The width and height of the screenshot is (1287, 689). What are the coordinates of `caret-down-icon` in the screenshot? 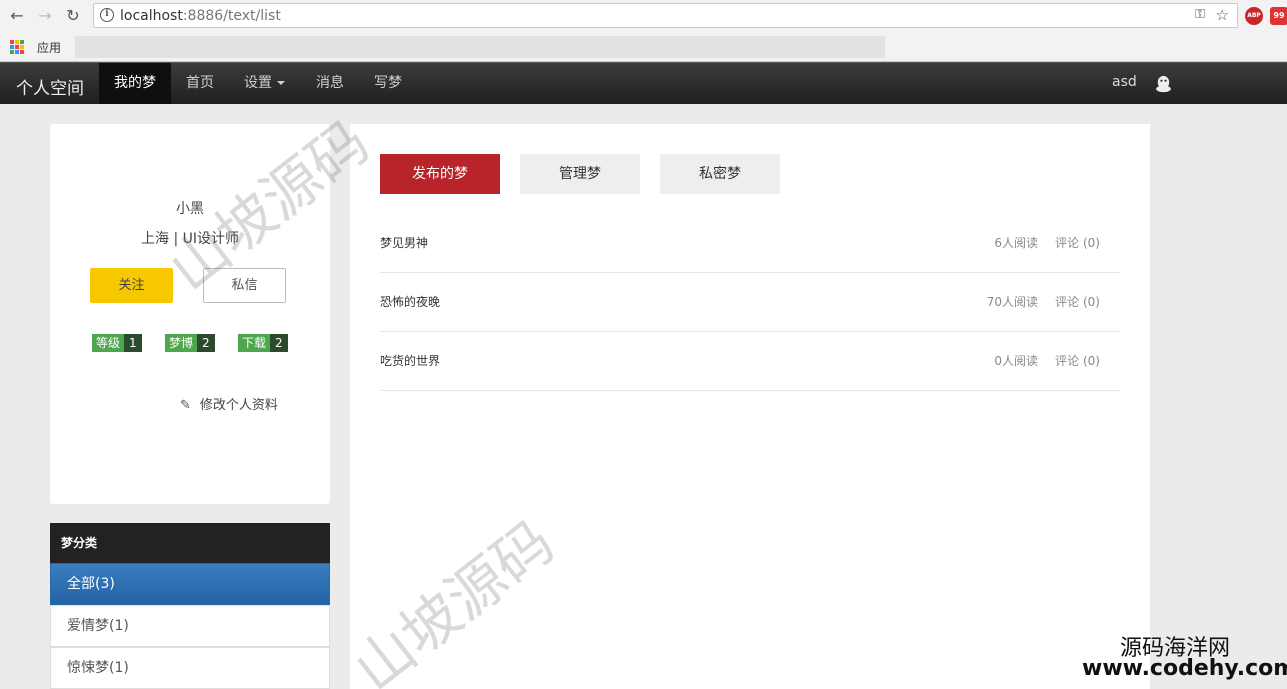 It's located at (281, 83).